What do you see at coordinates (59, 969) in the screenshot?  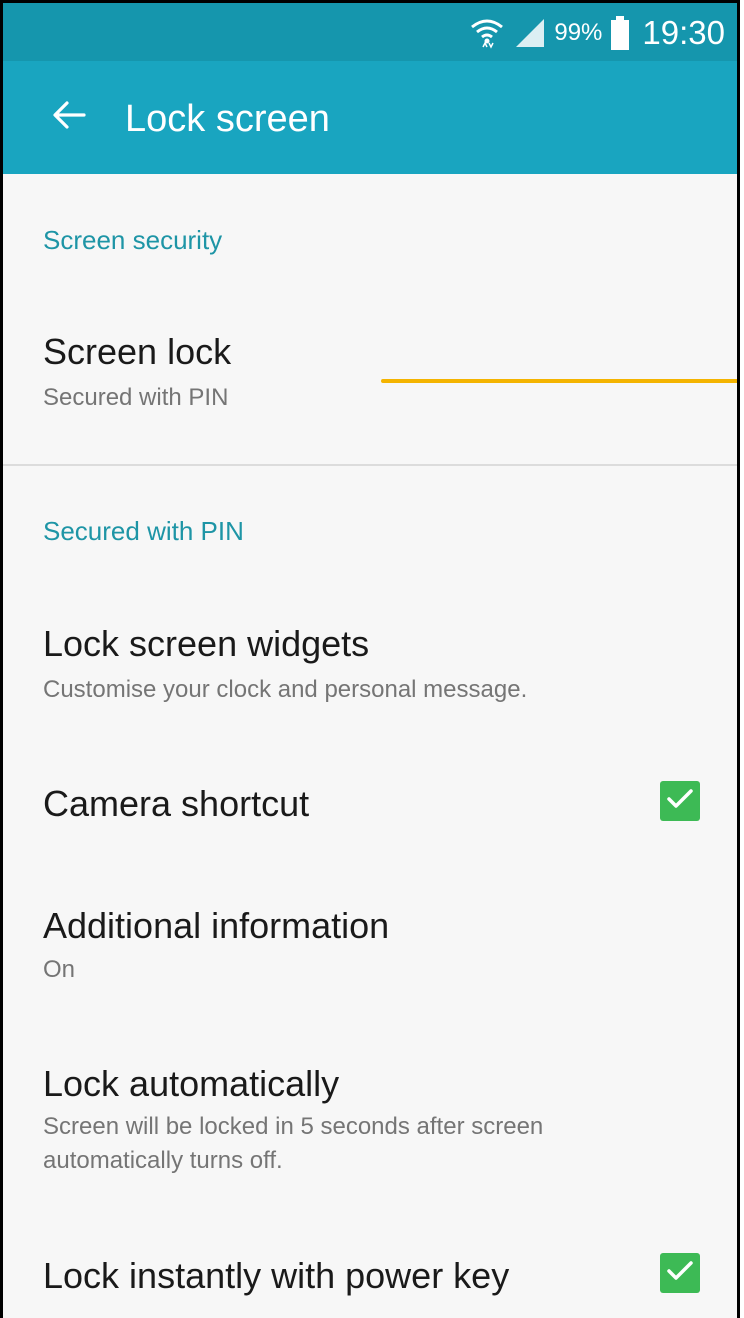 I see `additional-information-subtitle: On` at bounding box center [59, 969].